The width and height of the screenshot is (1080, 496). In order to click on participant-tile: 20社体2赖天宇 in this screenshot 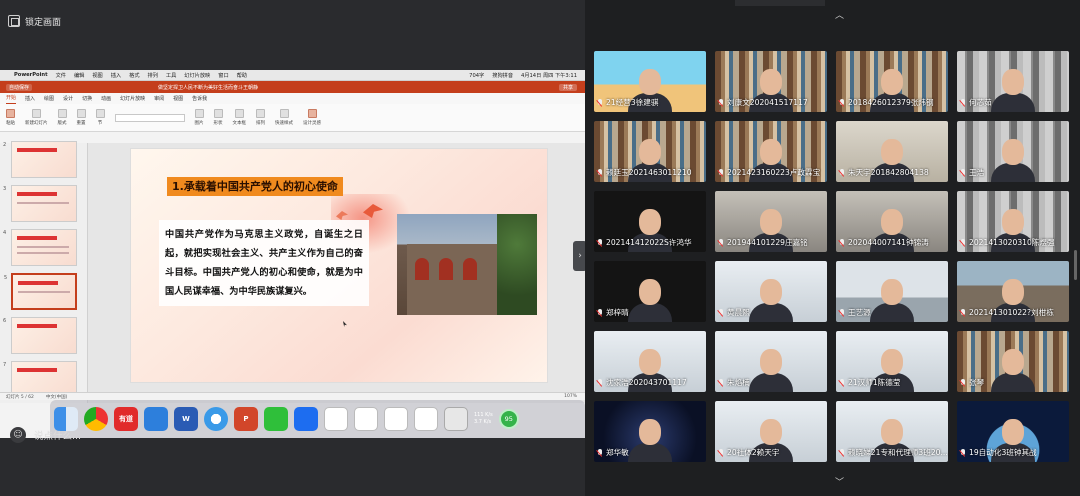, I will do `click(771, 431)`.